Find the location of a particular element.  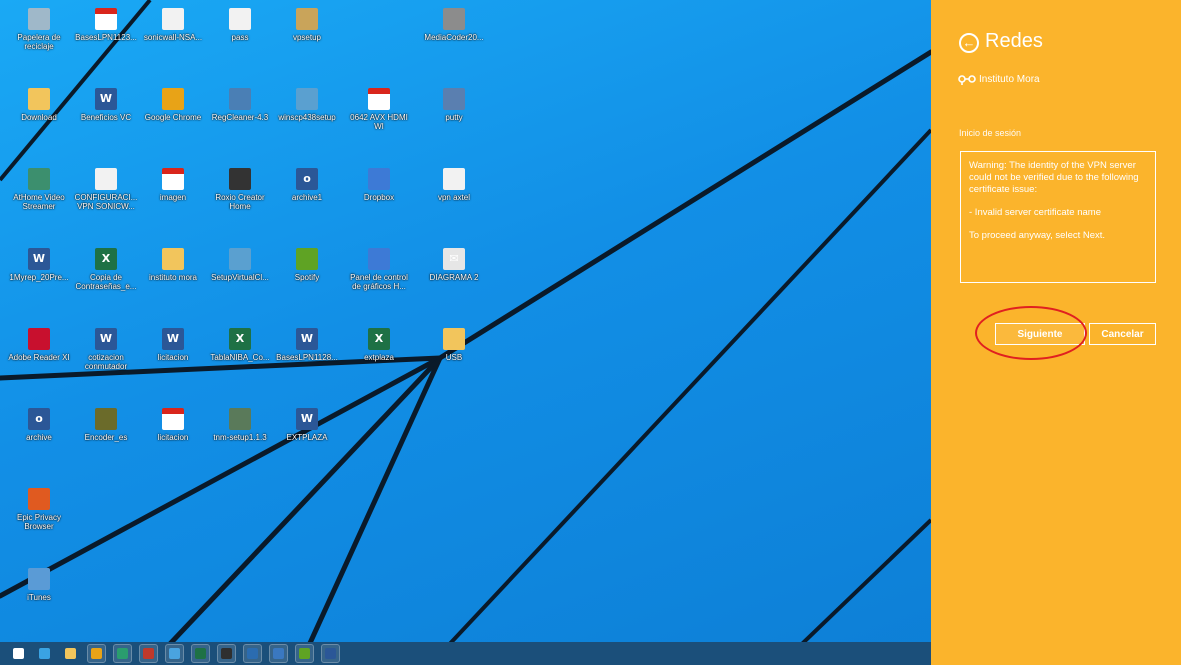

desktop-icon: o archive1 is located at coordinates (307, 185).